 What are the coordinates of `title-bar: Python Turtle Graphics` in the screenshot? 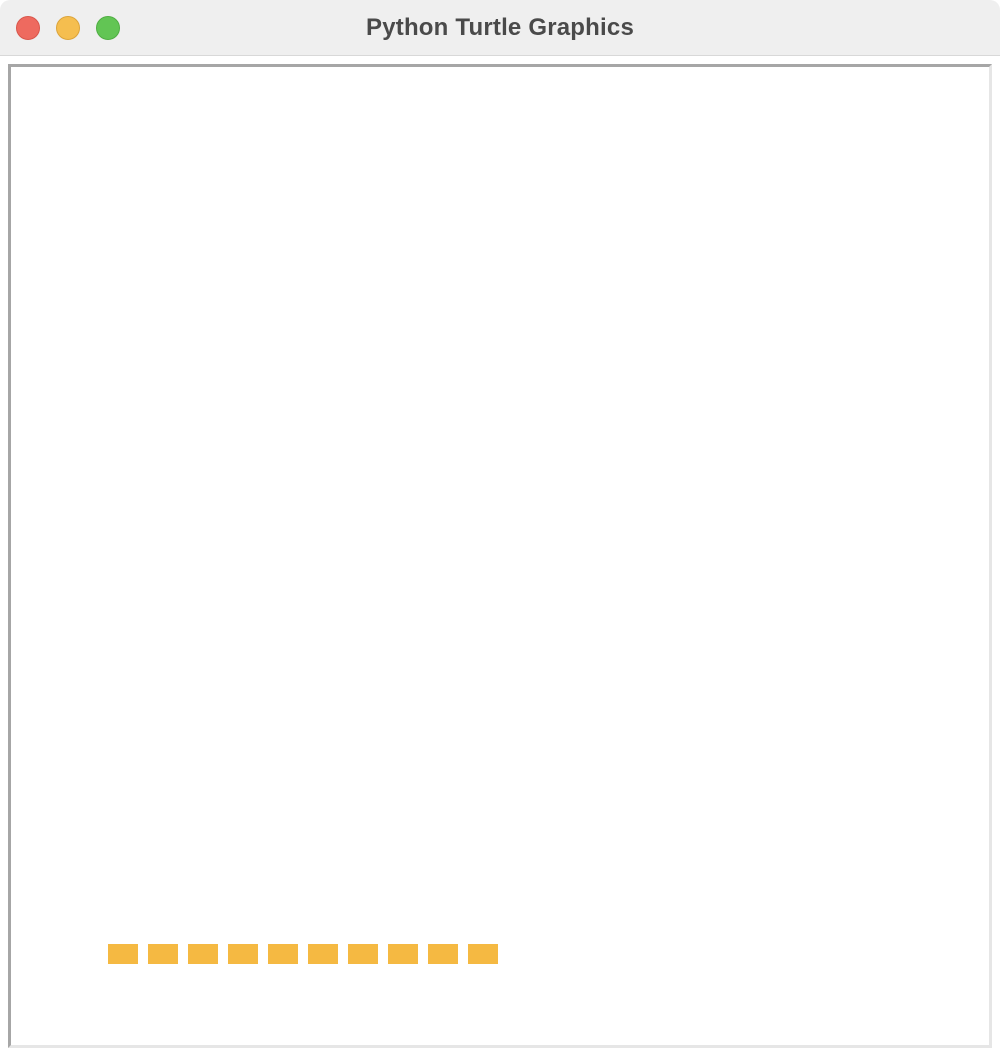 It's located at (500, 28).